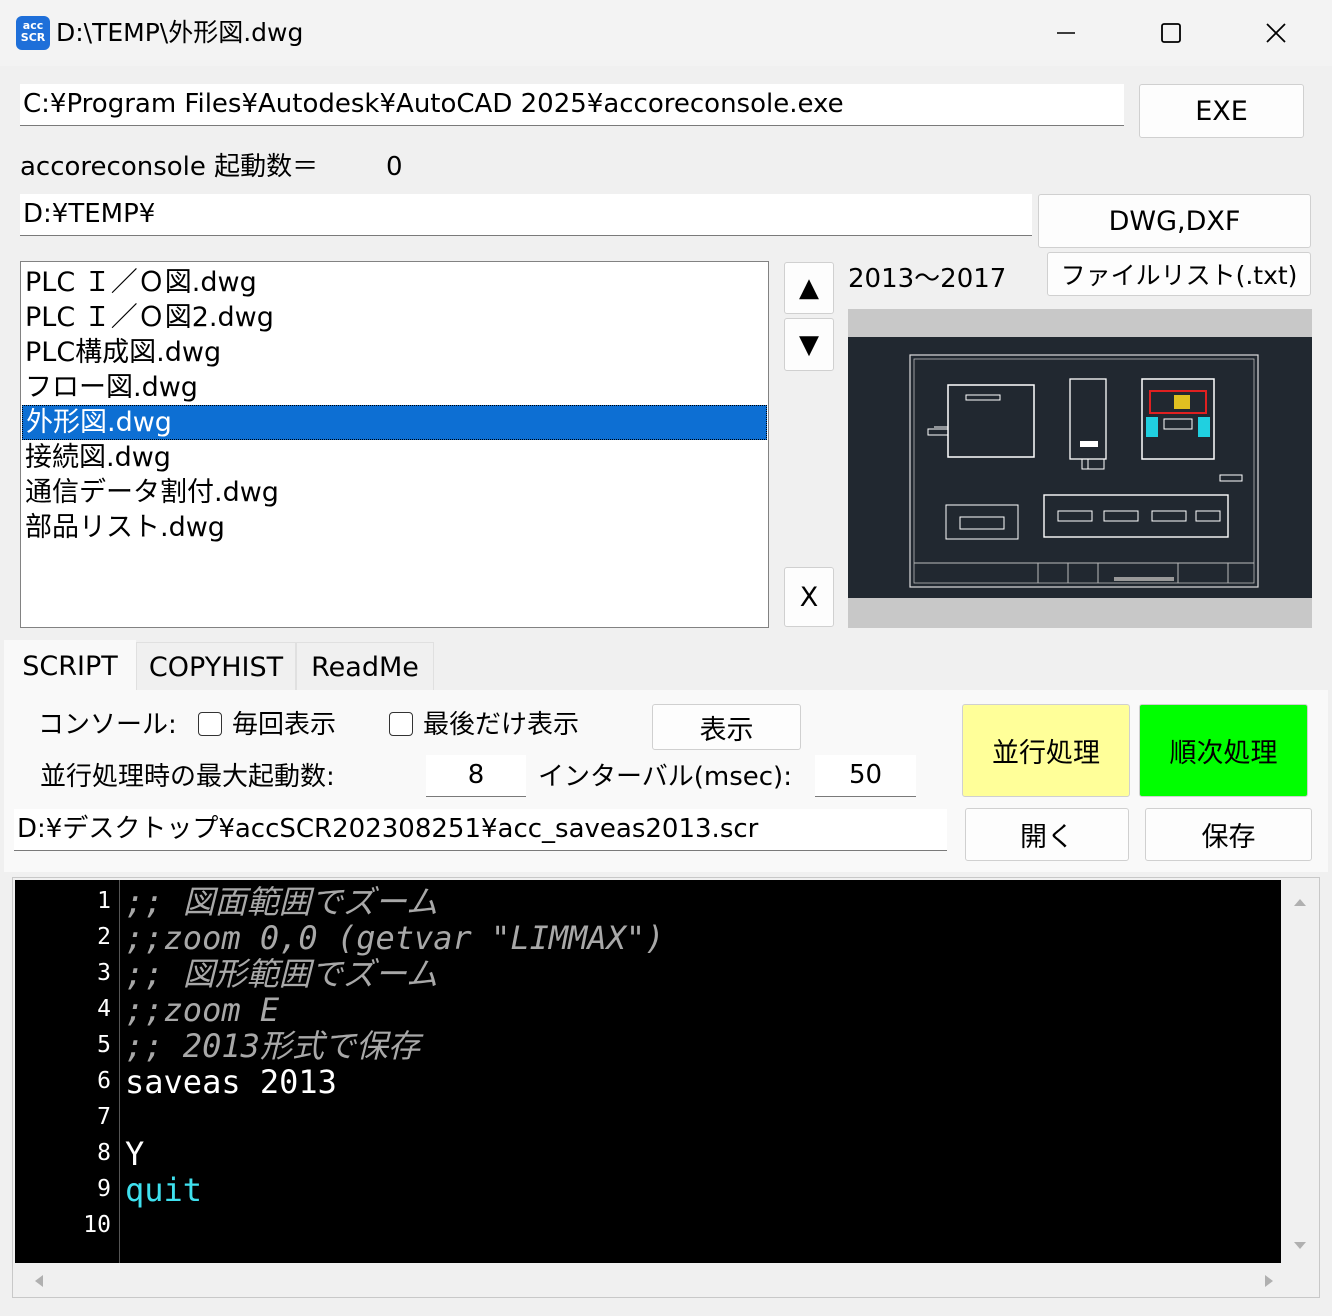 Image resolution: width=1332 pixels, height=1316 pixels. I want to click on code-line: saveas 2013, so click(231, 1082).